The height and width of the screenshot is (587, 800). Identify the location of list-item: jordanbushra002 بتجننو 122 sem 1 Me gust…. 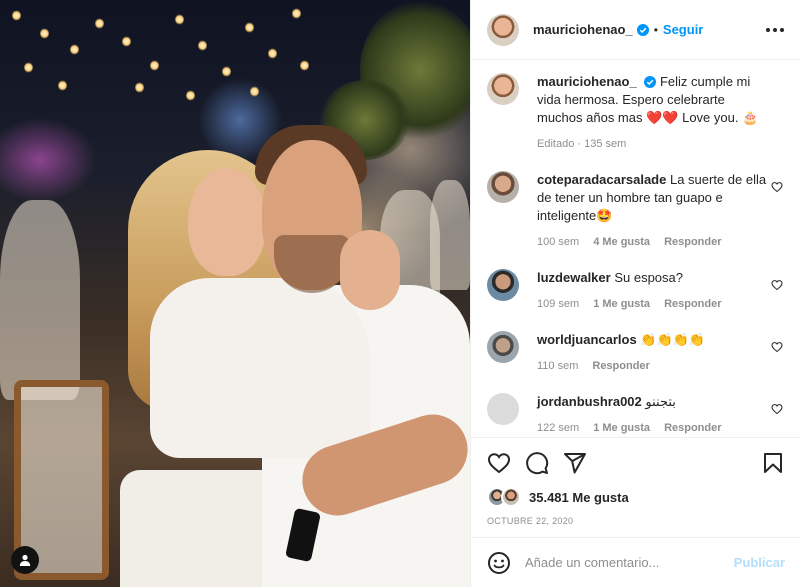
(636, 415).